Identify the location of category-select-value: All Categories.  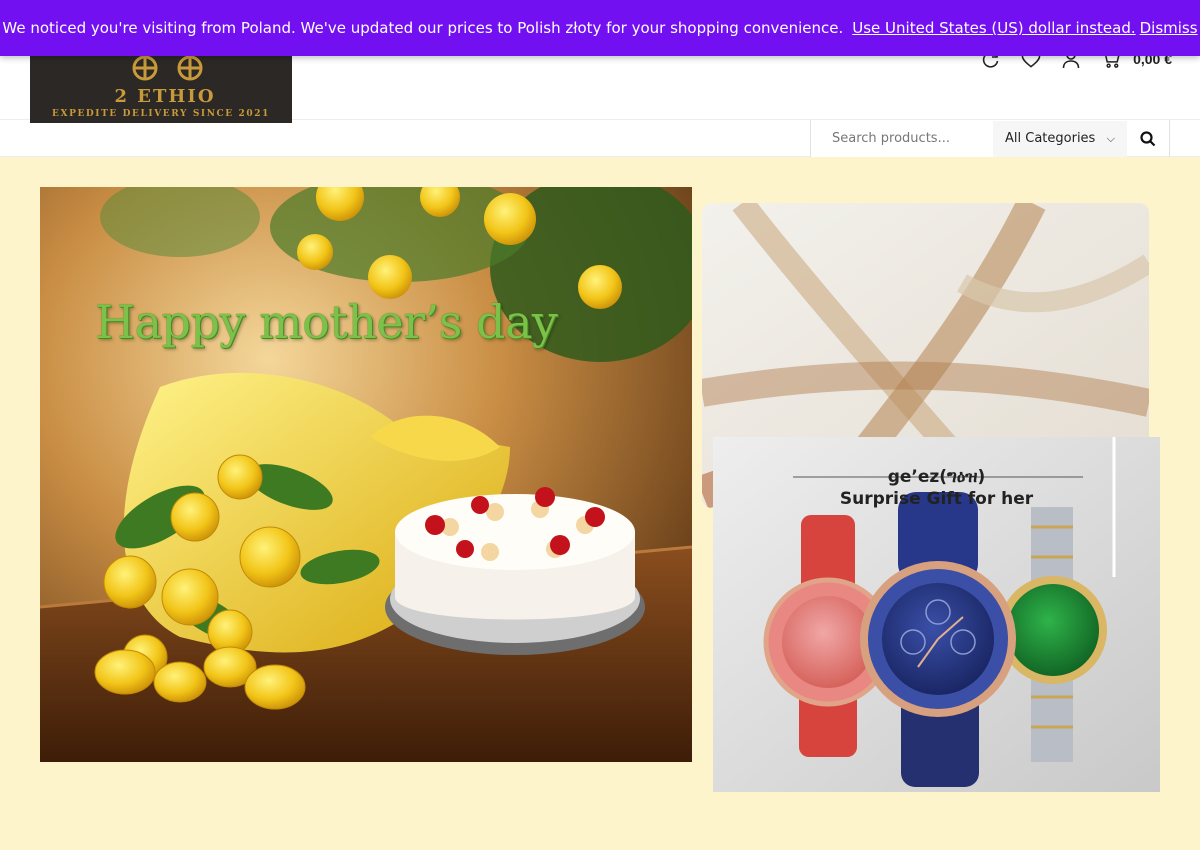
(1050, 138).